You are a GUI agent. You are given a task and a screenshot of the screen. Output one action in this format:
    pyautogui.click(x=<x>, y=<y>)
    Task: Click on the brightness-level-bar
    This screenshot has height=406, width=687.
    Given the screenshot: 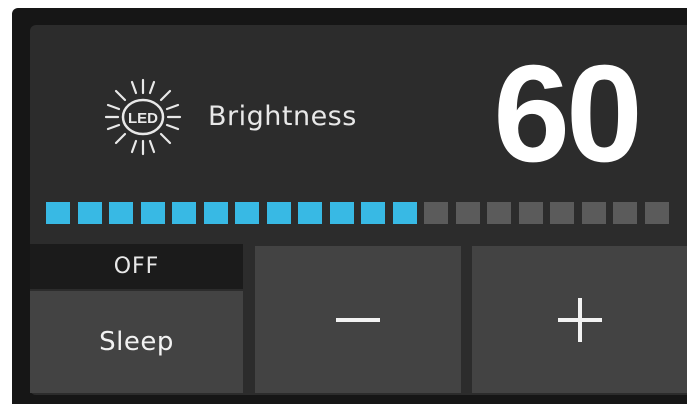 What is the action you would take?
    pyautogui.click(x=366, y=213)
    